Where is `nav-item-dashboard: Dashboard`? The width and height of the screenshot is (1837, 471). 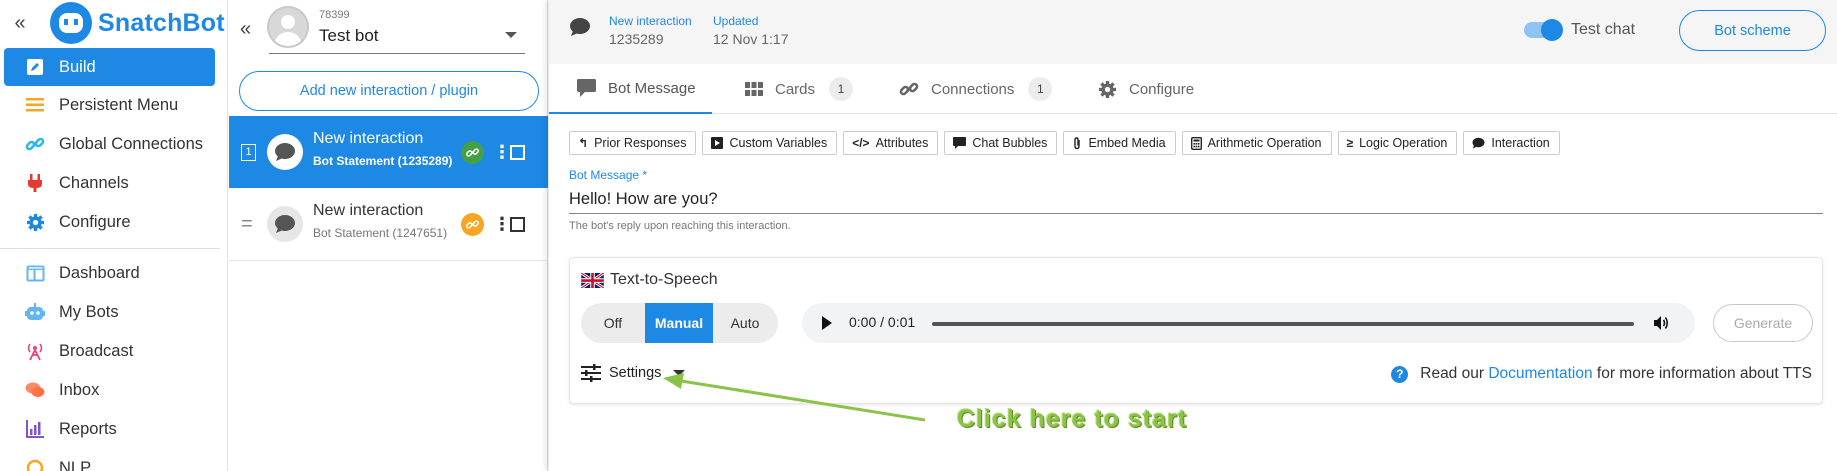 nav-item-dashboard: Dashboard is located at coordinates (109, 273).